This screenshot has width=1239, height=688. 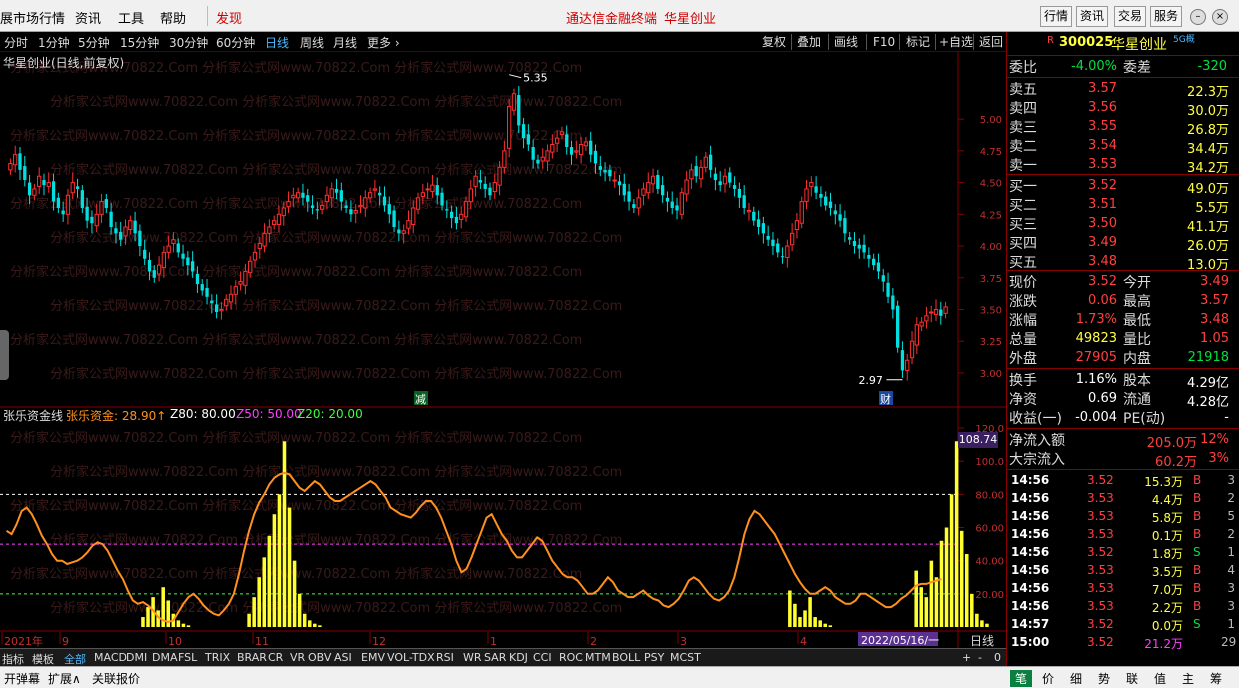 I want to click on period-15min: 15分钟, so click(x=139, y=42).